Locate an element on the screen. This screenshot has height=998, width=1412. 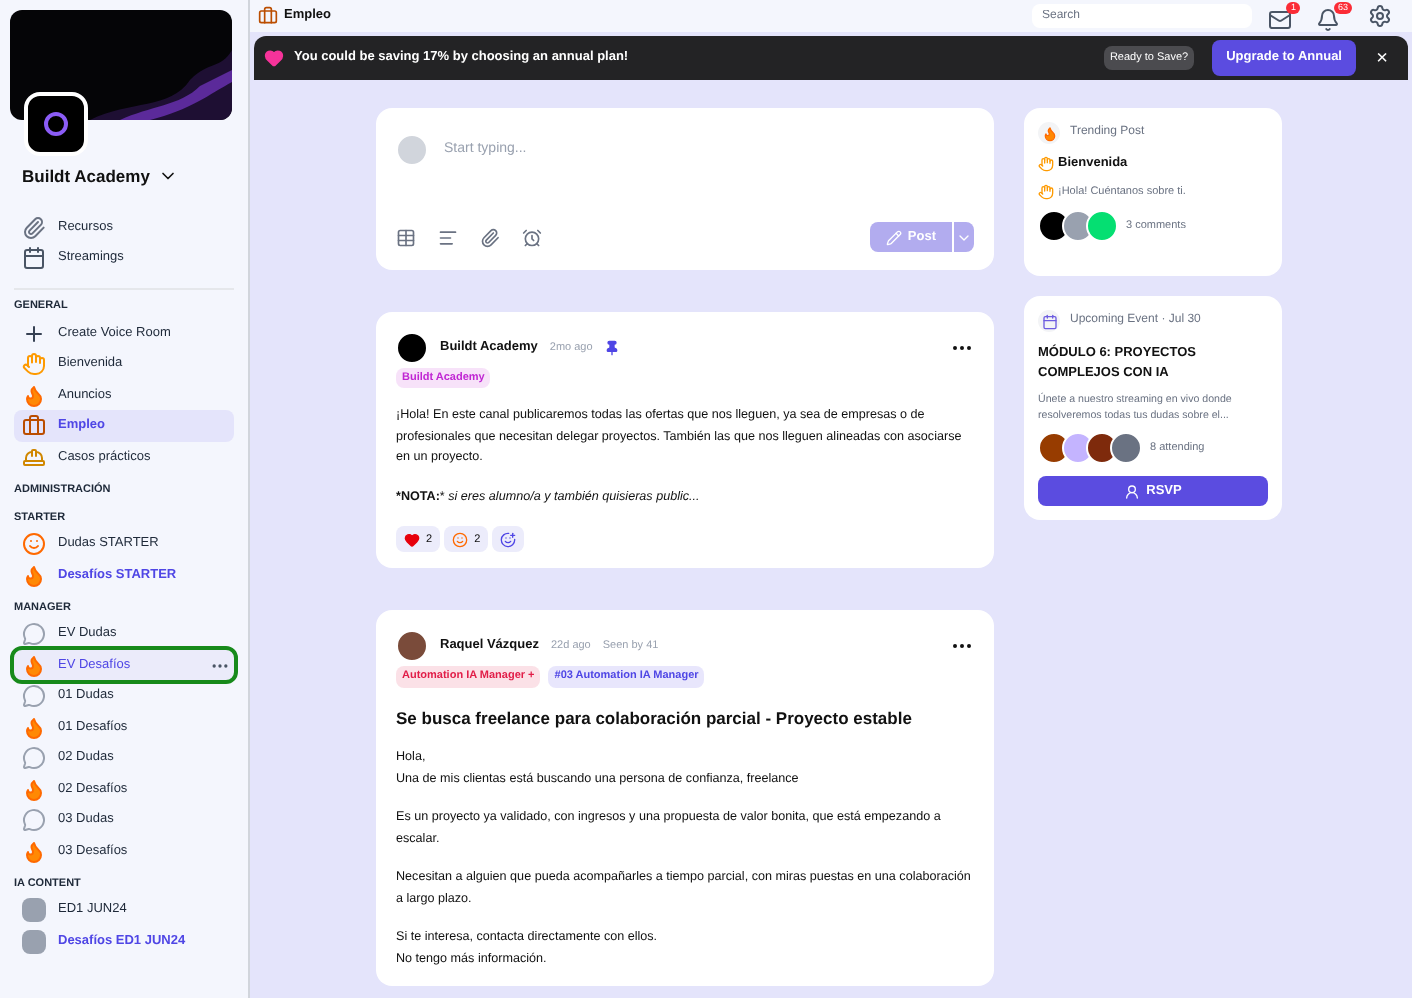
close-button: × is located at coordinates (1382, 58).